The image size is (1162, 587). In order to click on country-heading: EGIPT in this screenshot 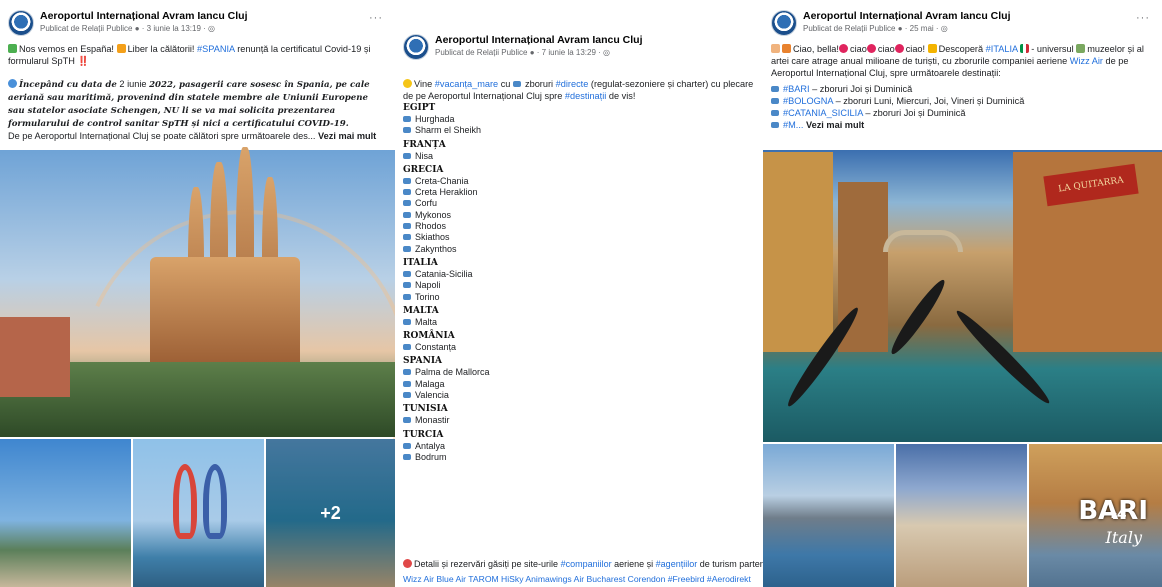, I will do `click(419, 108)`.